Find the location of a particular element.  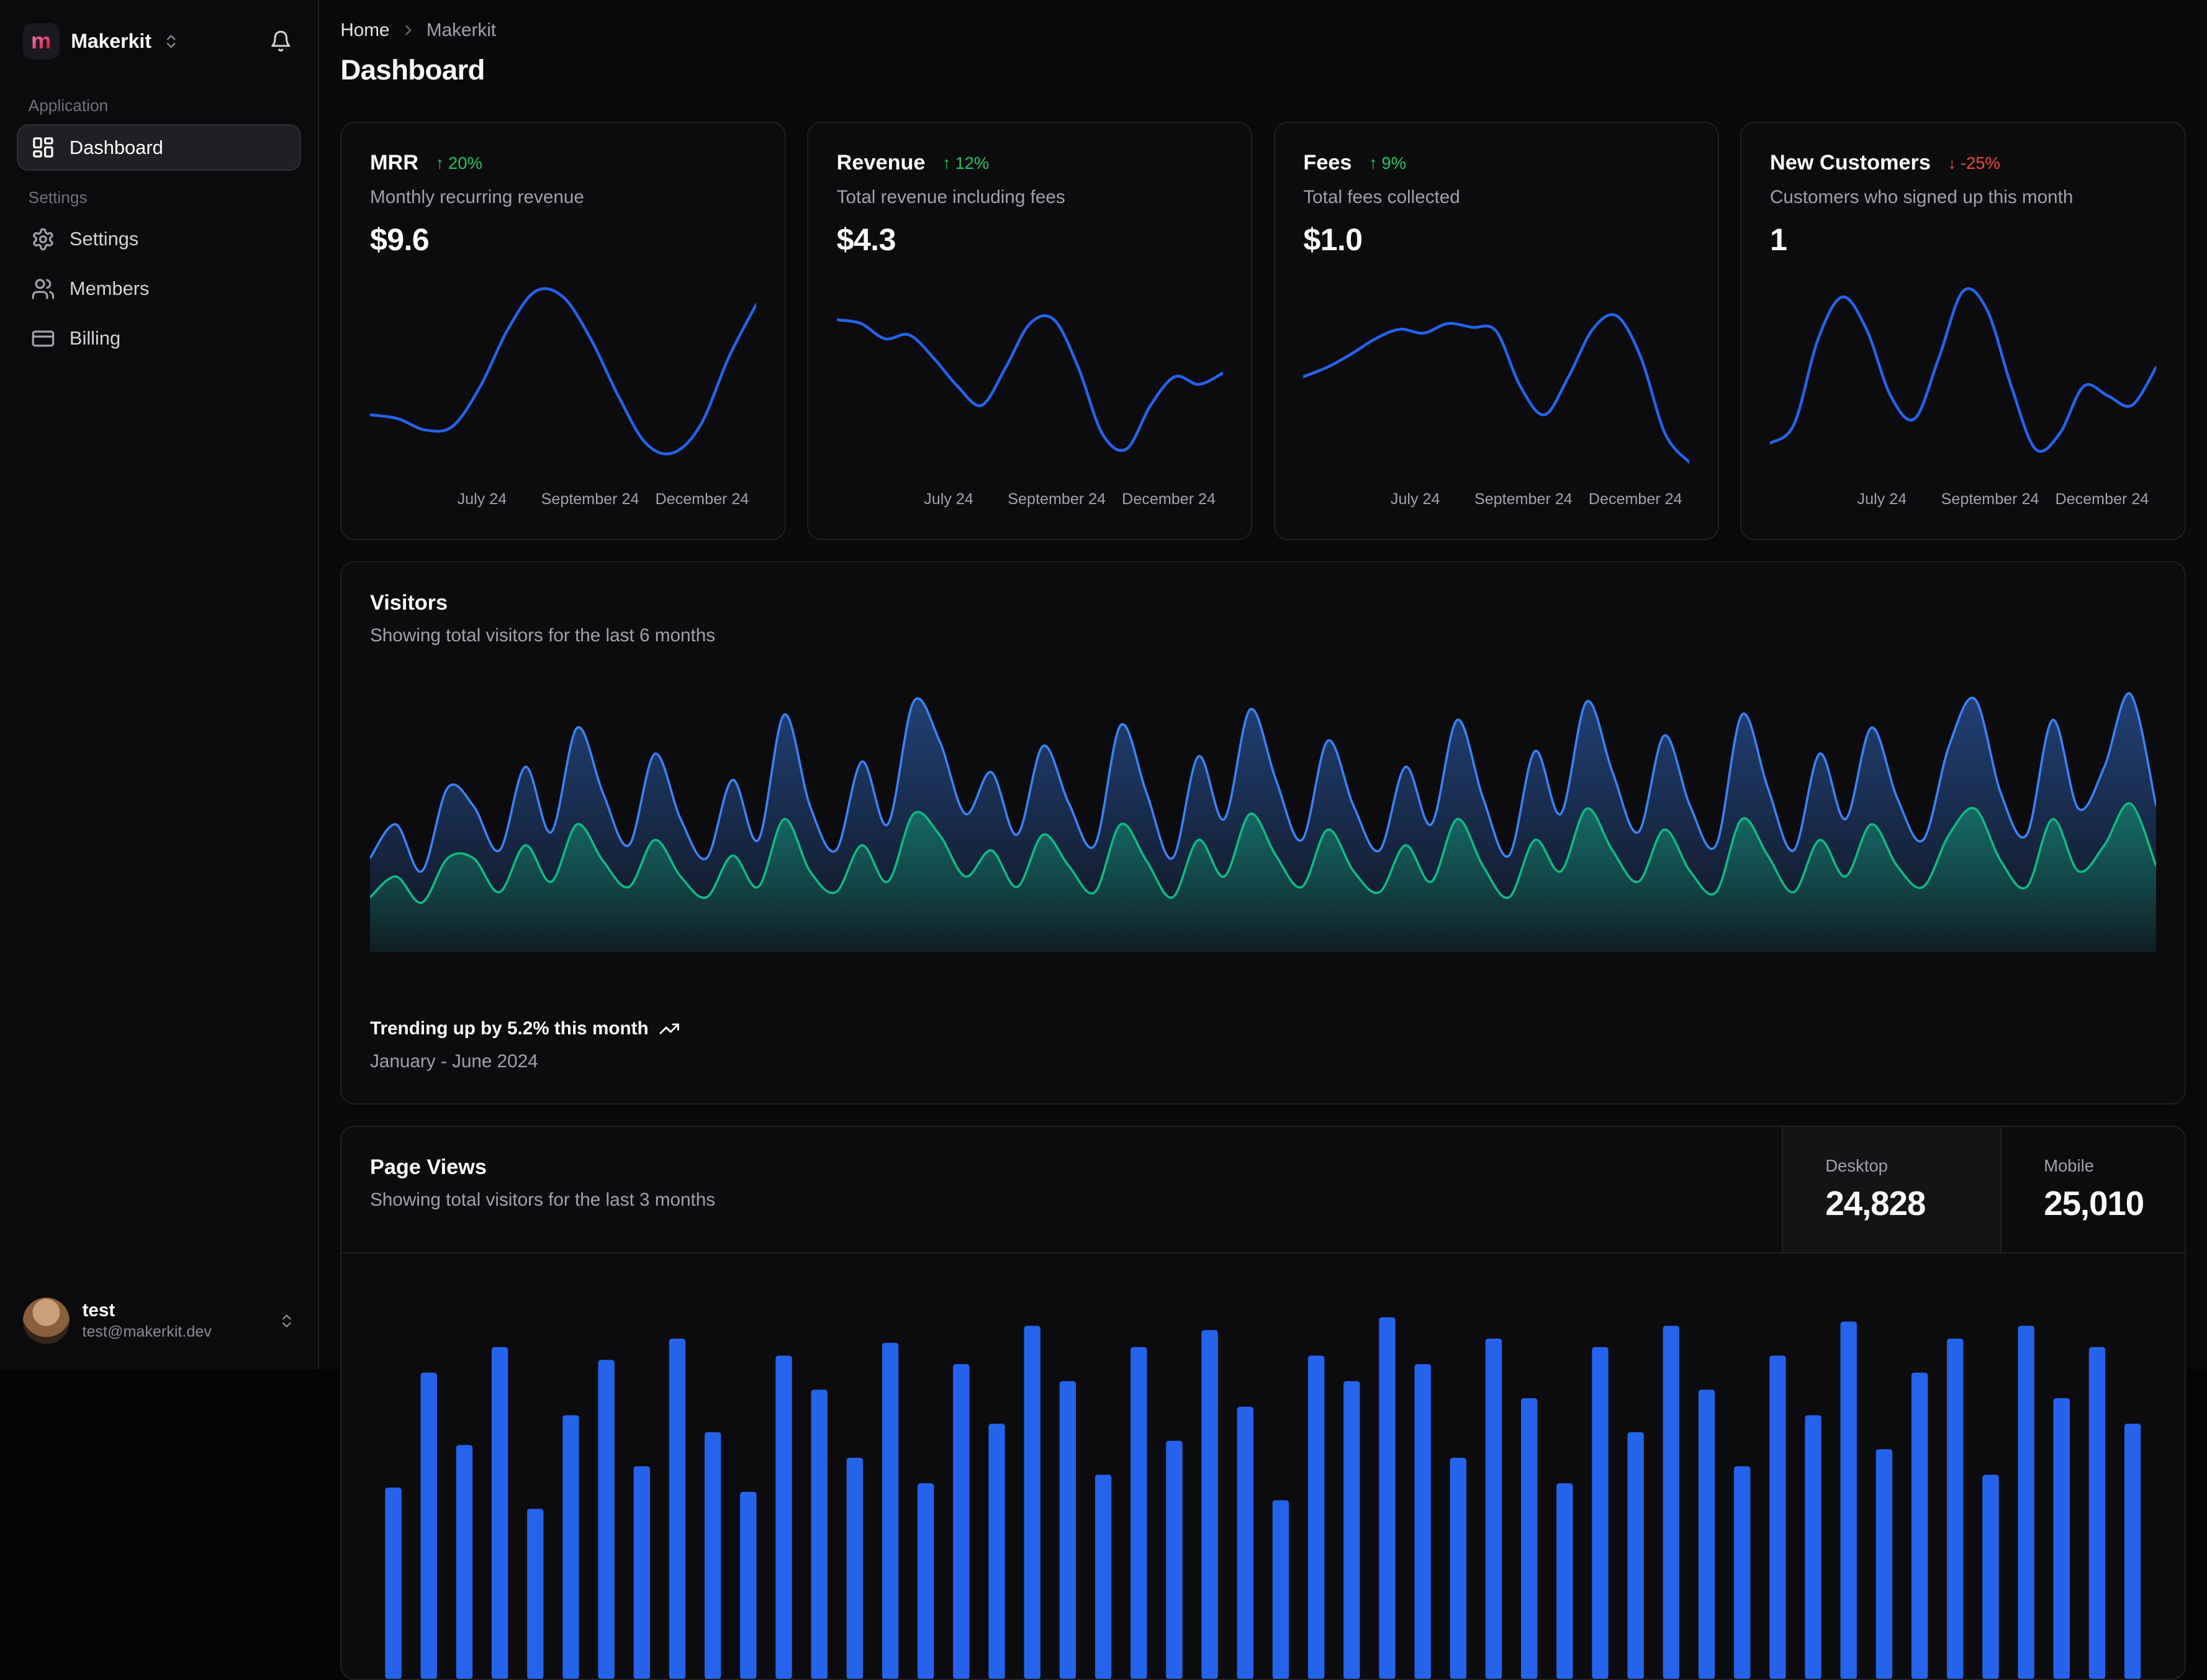

stat-subtitle: Customers who signed up this month is located at coordinates (1921, 197).